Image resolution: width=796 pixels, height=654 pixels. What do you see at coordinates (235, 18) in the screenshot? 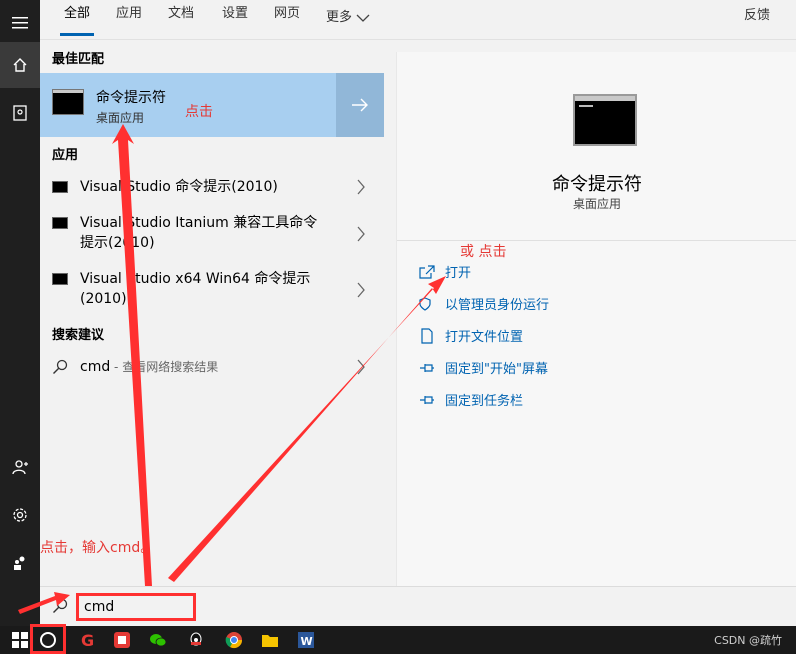
I see `tab-settings: 设置` at bounding box center [235, 18].